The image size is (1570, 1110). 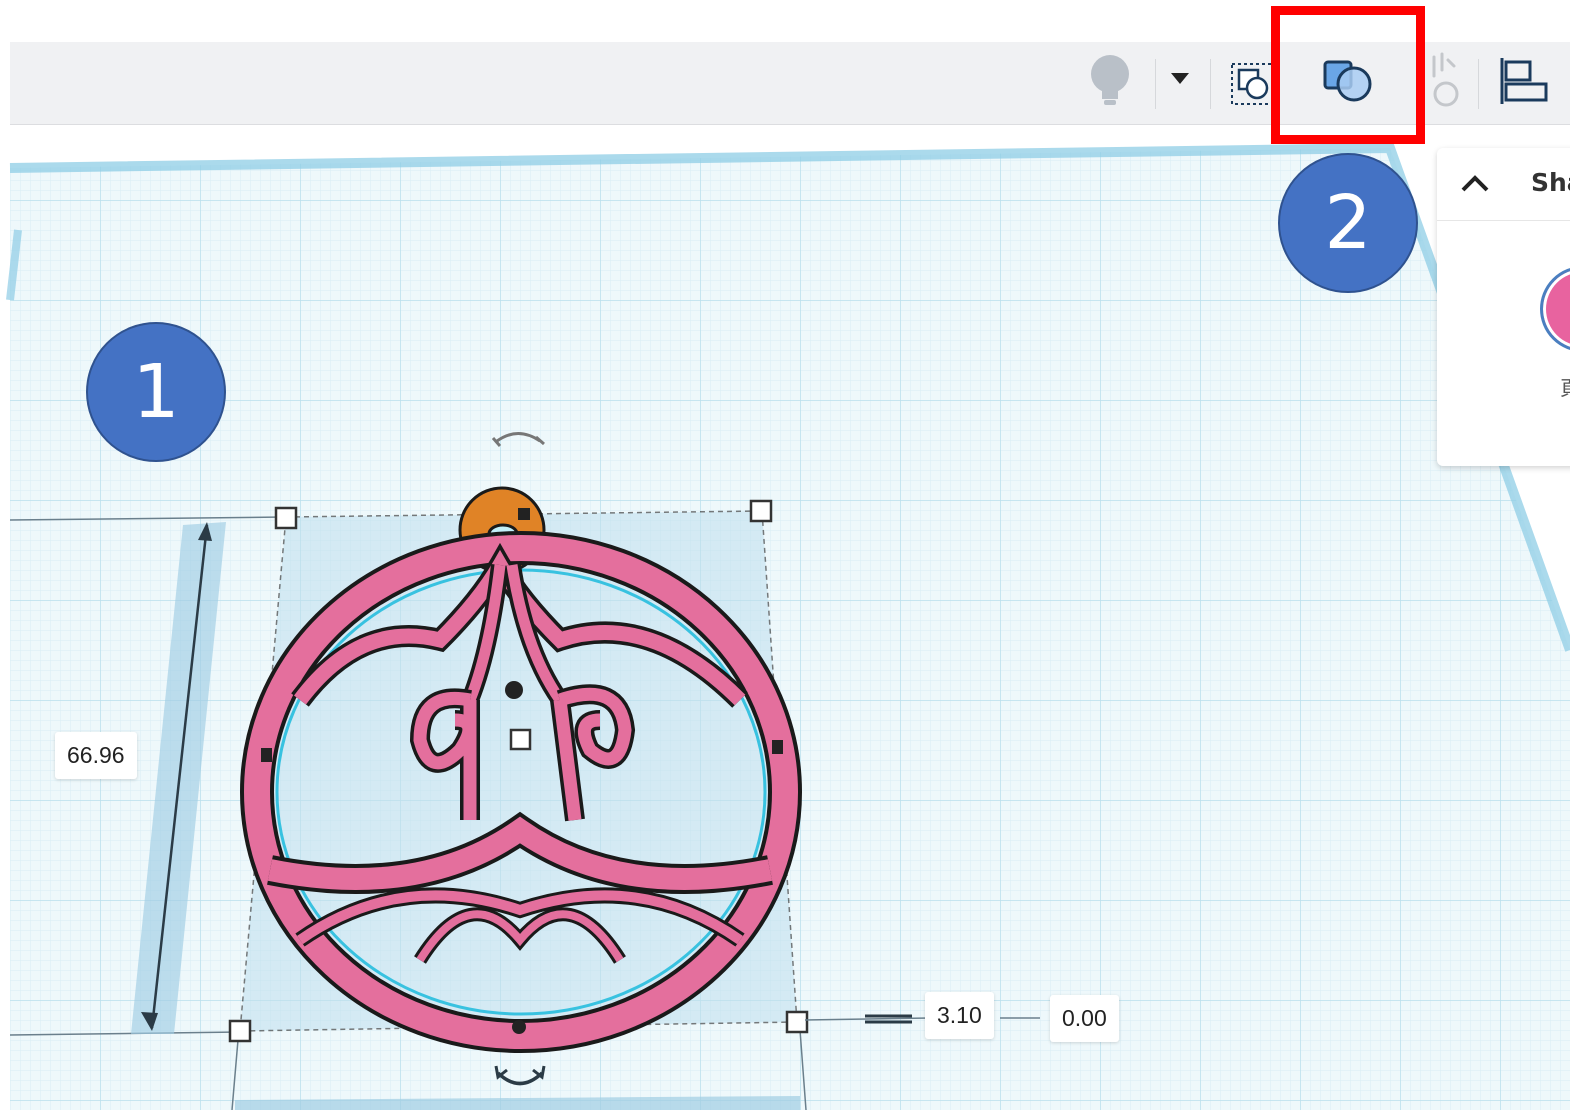 I want to click on step-1-badge: 1, so click(x=156, y=392).